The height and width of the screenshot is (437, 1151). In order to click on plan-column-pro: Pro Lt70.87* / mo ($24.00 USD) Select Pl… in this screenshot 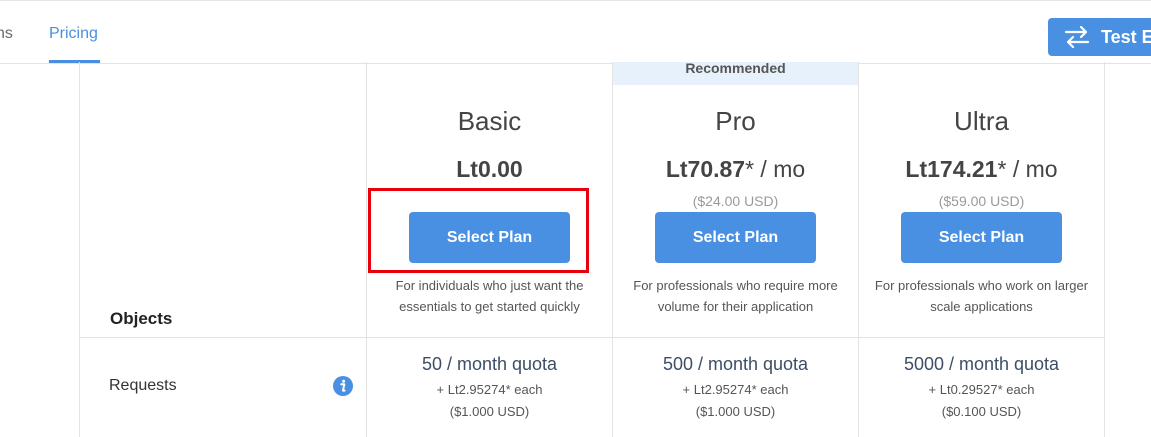, I will do `click(735, 199)`.